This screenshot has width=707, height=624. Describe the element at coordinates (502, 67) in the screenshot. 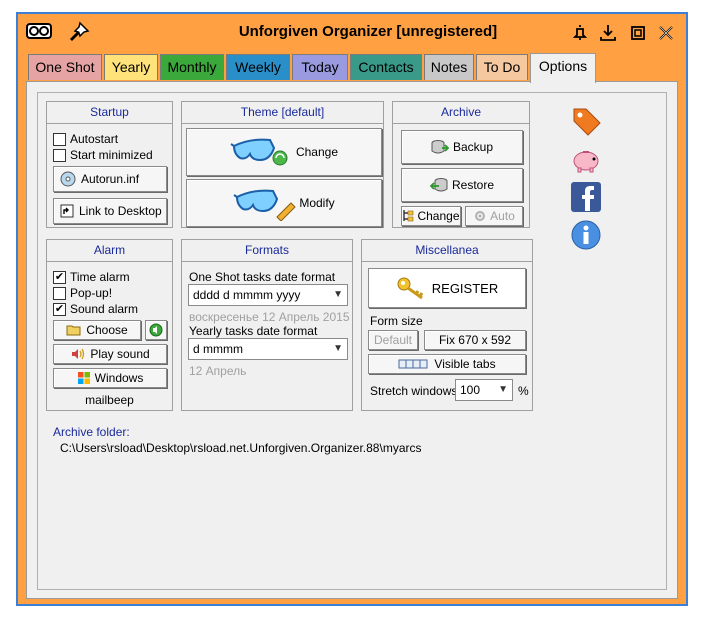

I see `tab-todo: To Do` at that location.